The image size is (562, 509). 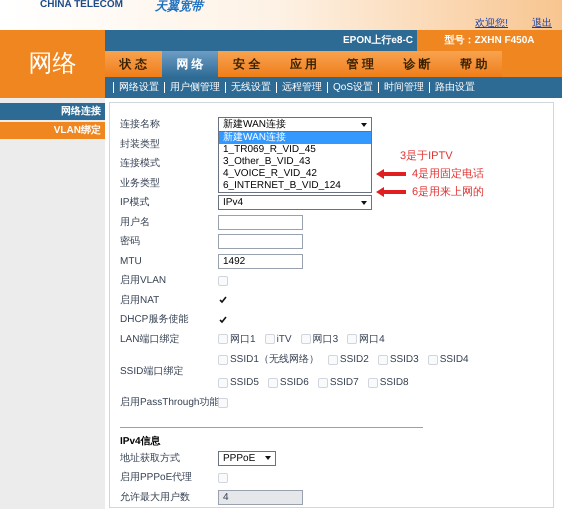 I want to click on field-label: 用户名, so click(x=135, y=223).